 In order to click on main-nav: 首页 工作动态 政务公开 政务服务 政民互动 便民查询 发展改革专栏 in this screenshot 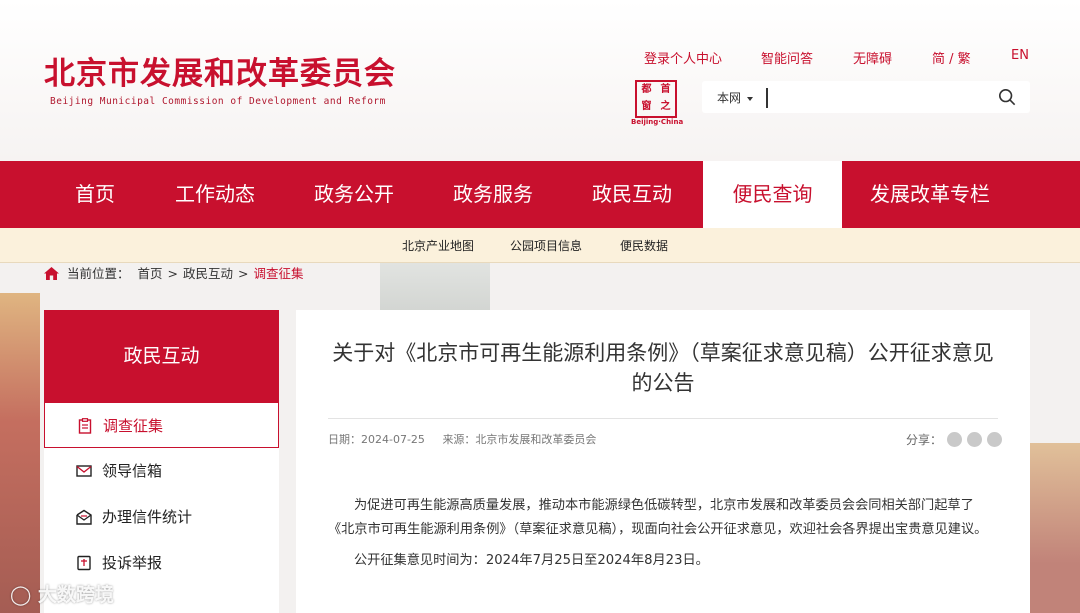, I will do `click(540, 194)`.